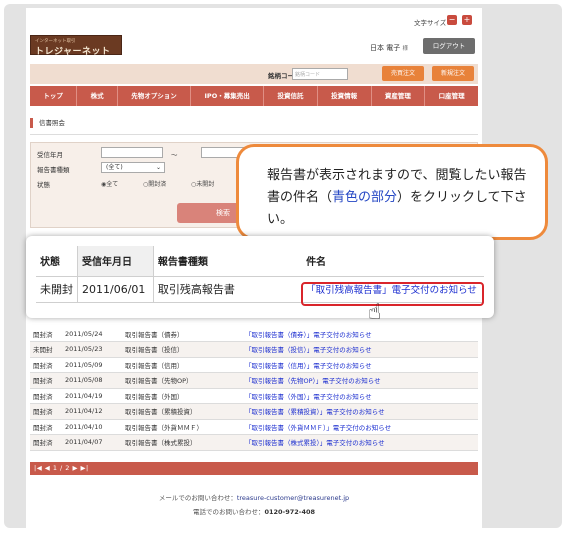 The width and height of the screenshot is (567, 533). I want to click on row-report-type: 取引報告書（先物OP）, so click(182, 380).